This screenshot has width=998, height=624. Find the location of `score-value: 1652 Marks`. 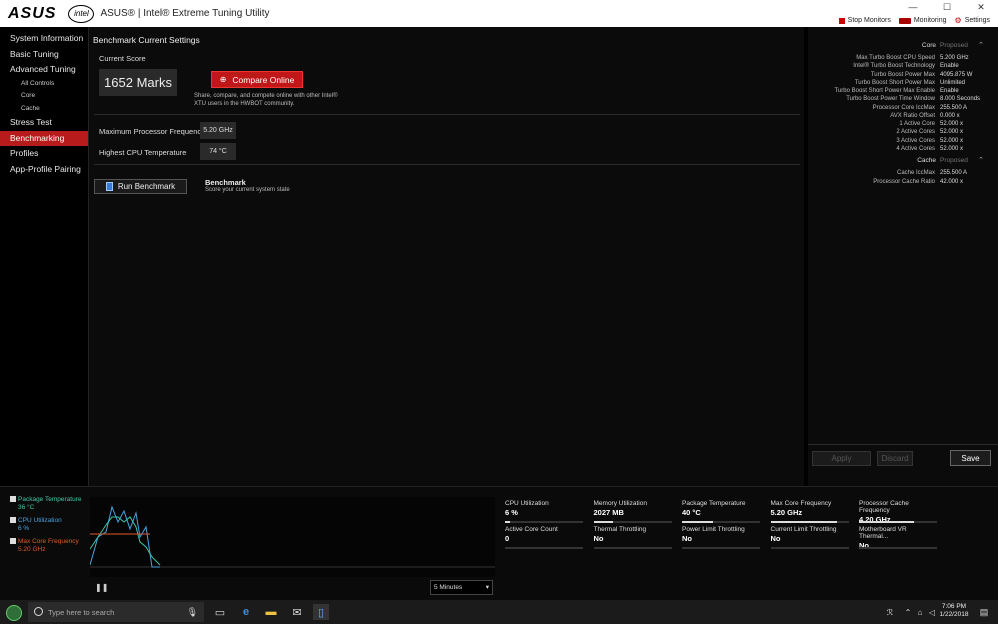

score-value: 1652 Marks is located at coordinates (138, 82).